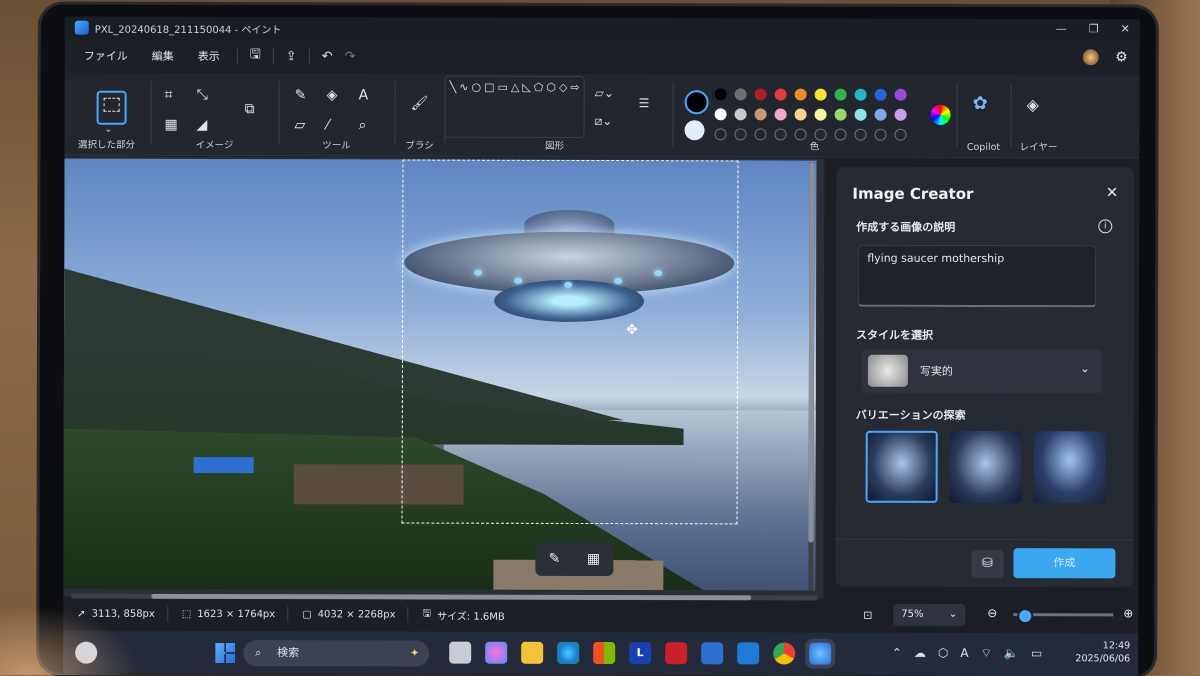 Image resolution: width=1200 pixels, height=676 pixels. I want to click on system-tray: ⌃ ☁ ⬡ A ⌔ 🔈 ▭, so click(967, 653).